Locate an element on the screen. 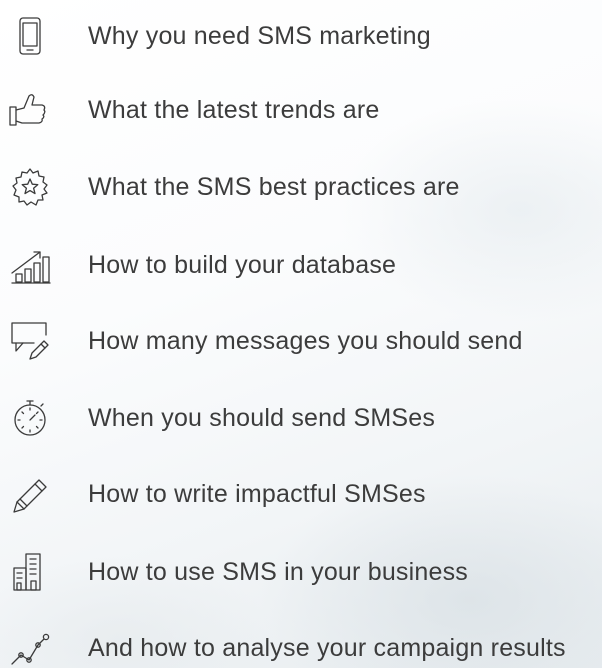 The width and height of the screenshot is (602, 668). buildings-icon is located at coordinates (30, 572).